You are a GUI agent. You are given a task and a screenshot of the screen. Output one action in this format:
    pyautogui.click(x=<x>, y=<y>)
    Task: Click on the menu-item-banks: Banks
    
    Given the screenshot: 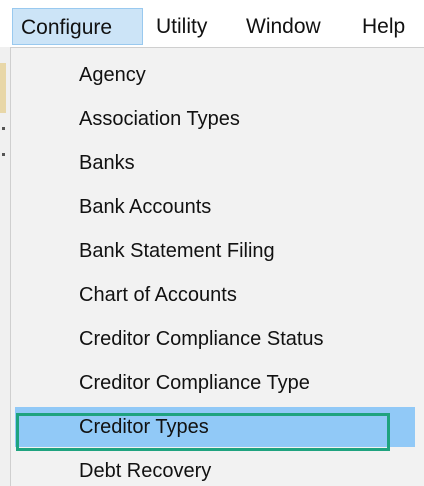 What is the action you would take?
    pyautogui.click(x=215, y=163)
    